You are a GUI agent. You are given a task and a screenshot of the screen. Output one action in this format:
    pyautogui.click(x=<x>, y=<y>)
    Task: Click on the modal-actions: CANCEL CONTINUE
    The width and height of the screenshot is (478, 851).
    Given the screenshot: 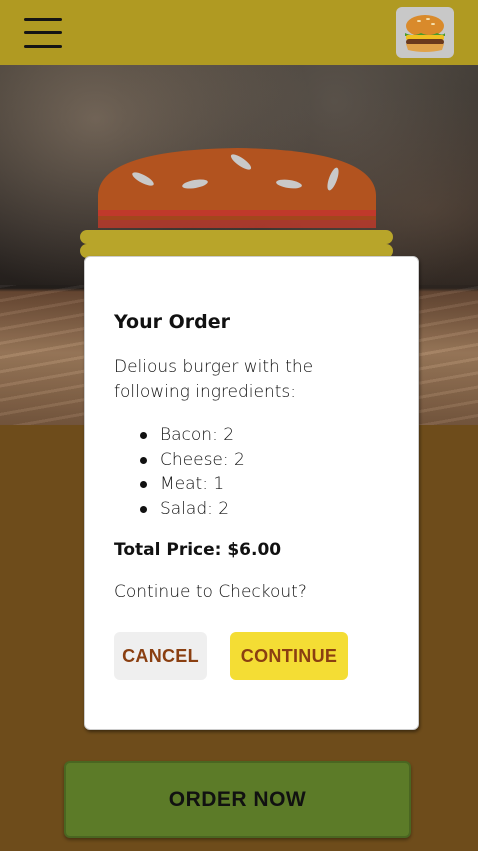 What is the action you would take?
    pyautogui.click(x=252, y=656)
    